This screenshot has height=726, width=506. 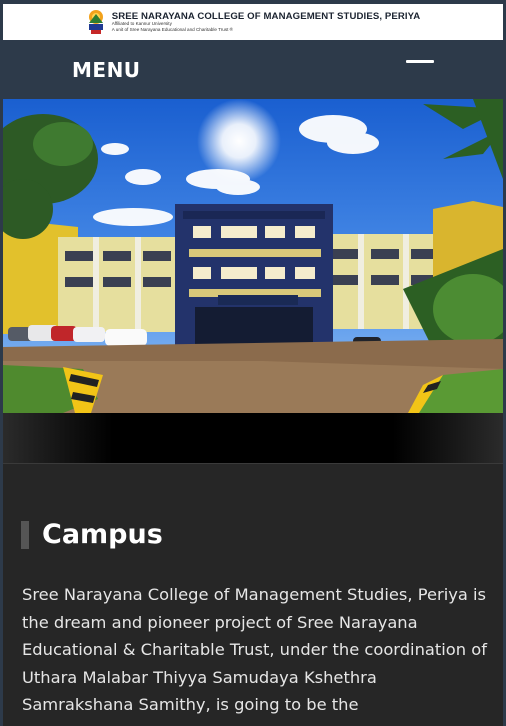 I want to click on heading-accent-bar, so click(x=25, y=534).